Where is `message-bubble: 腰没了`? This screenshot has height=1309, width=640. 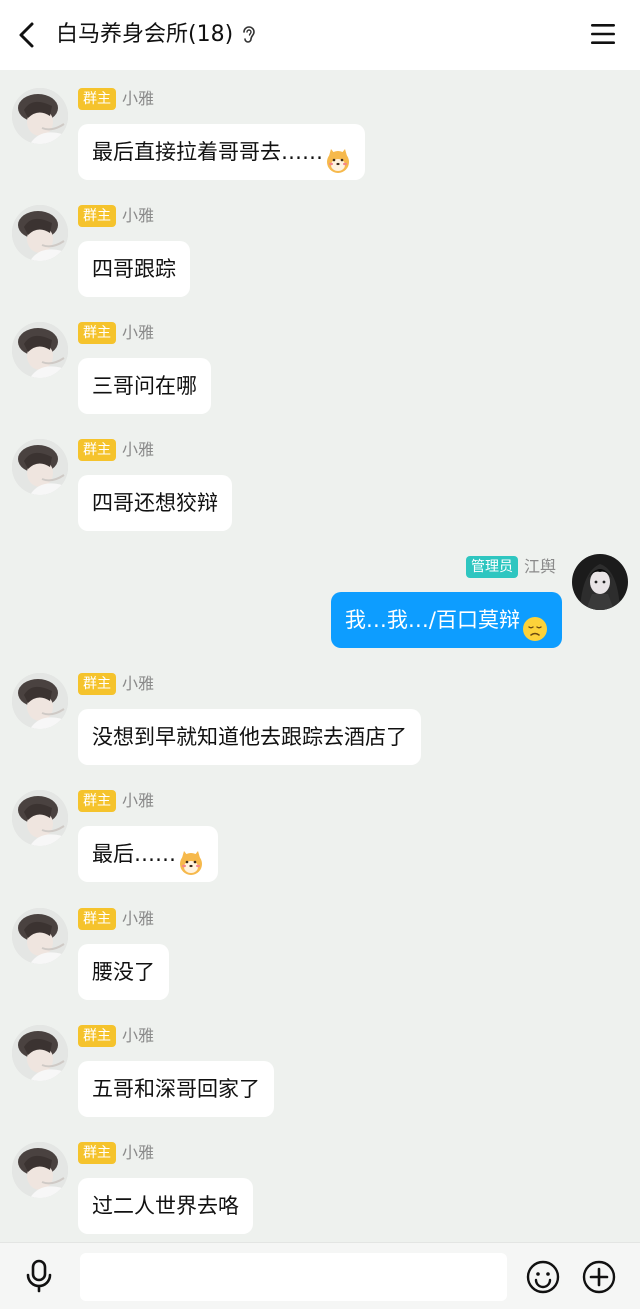 message-bubble: 腰没了 is located at coordinates (123, 972).